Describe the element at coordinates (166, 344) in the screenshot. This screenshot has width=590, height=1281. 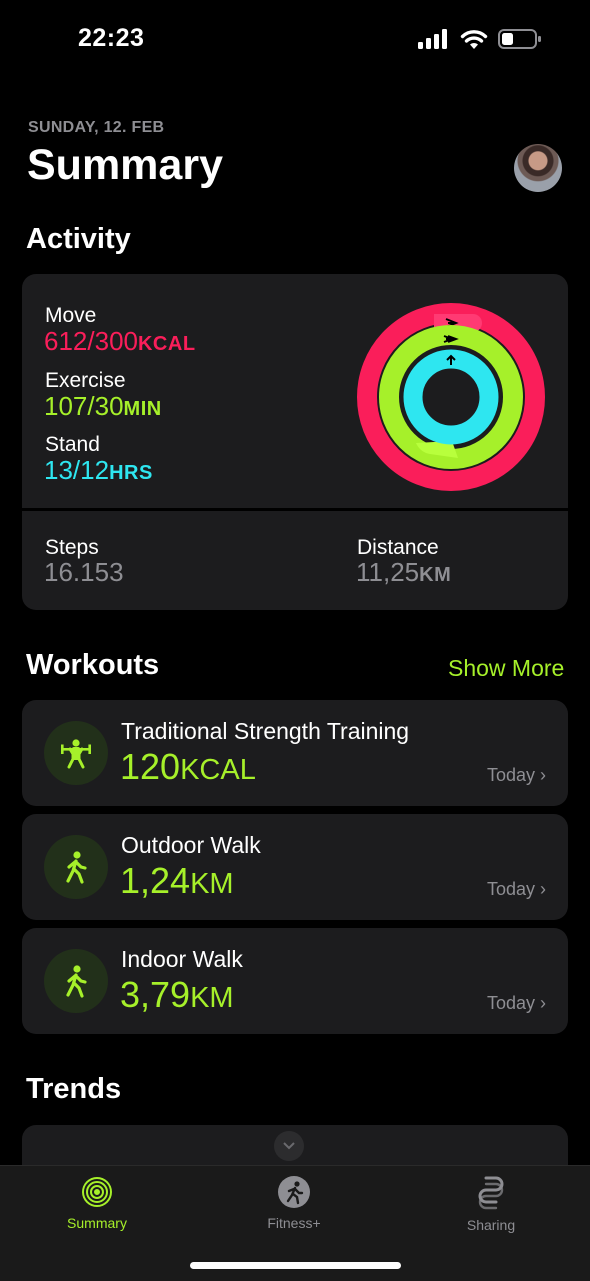
I see `move-unit: KCAL` at that location.